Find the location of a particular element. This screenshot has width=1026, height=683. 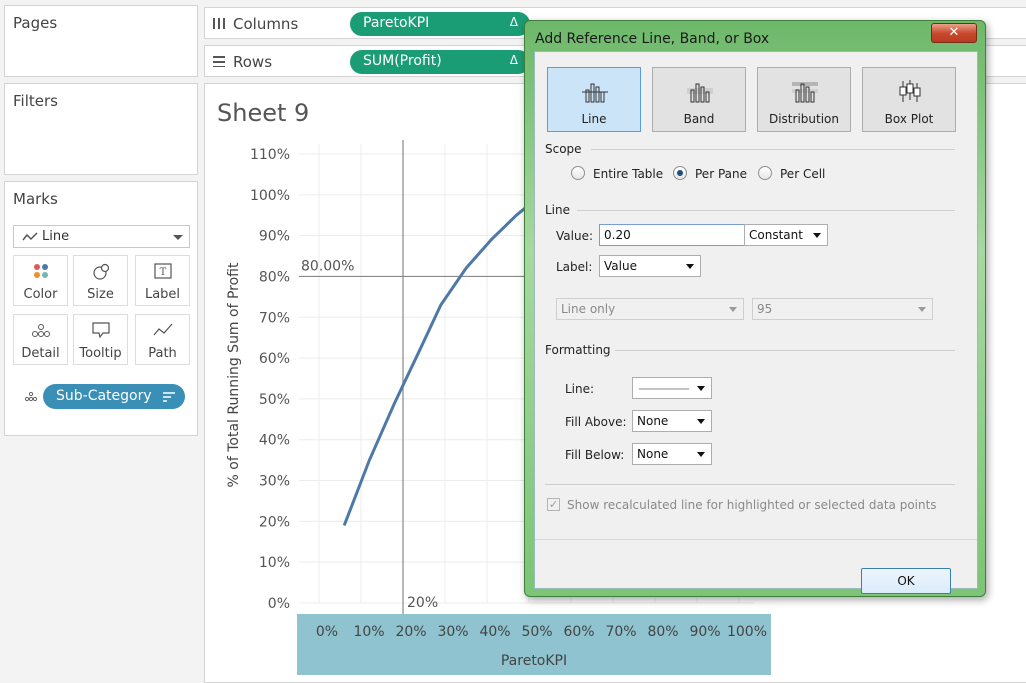

y-axis-title: % of Total Running Sum of Profit is located at coordinates (234, 374).